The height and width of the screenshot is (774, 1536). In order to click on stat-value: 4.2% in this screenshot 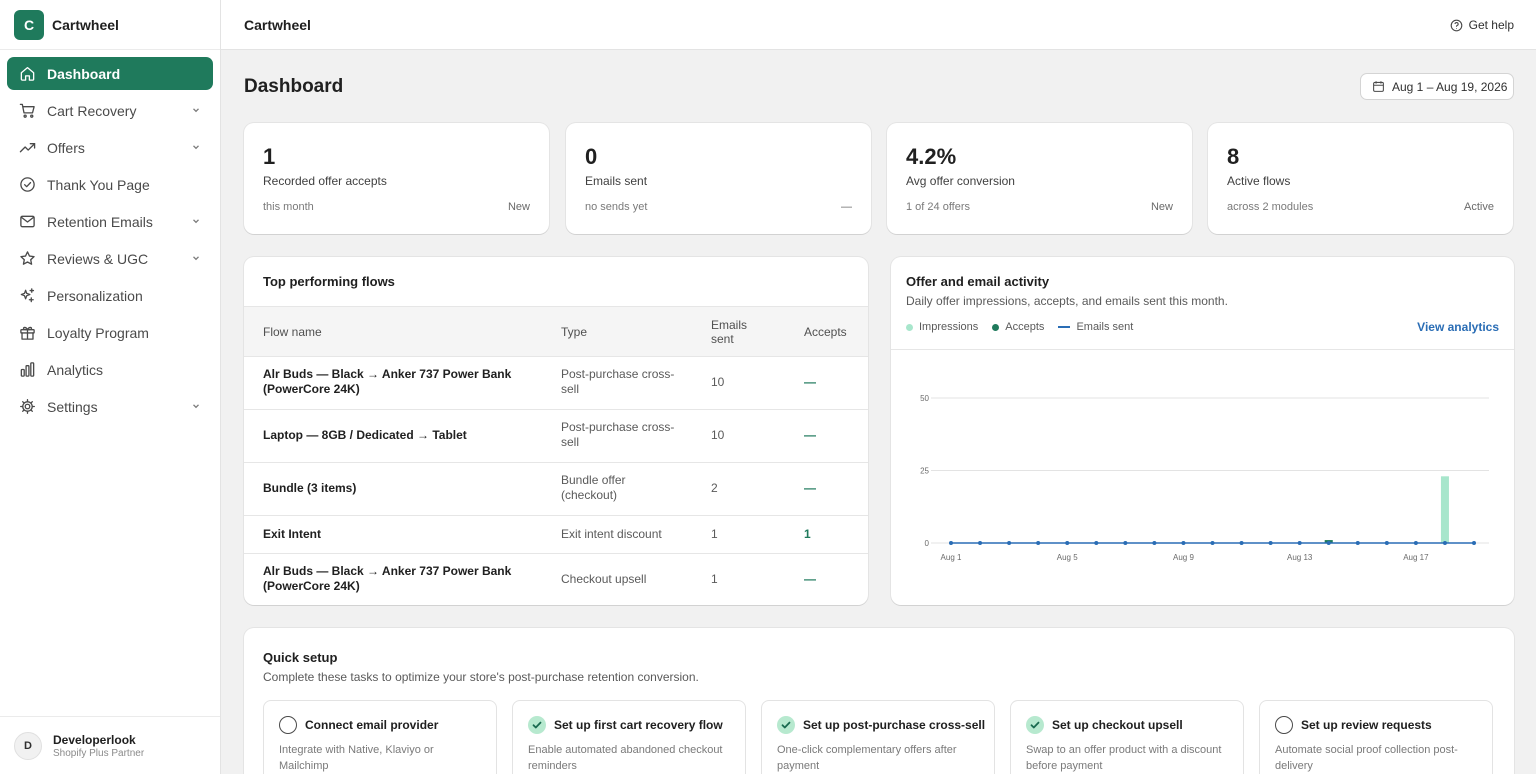, I will do `click(931, 156)`.